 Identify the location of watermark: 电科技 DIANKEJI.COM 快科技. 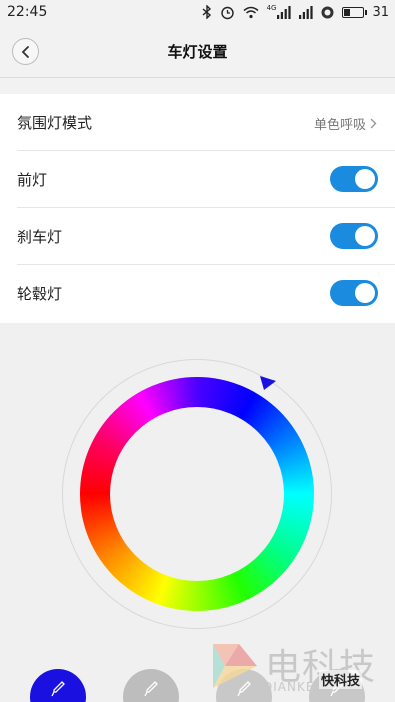
(298, 671).